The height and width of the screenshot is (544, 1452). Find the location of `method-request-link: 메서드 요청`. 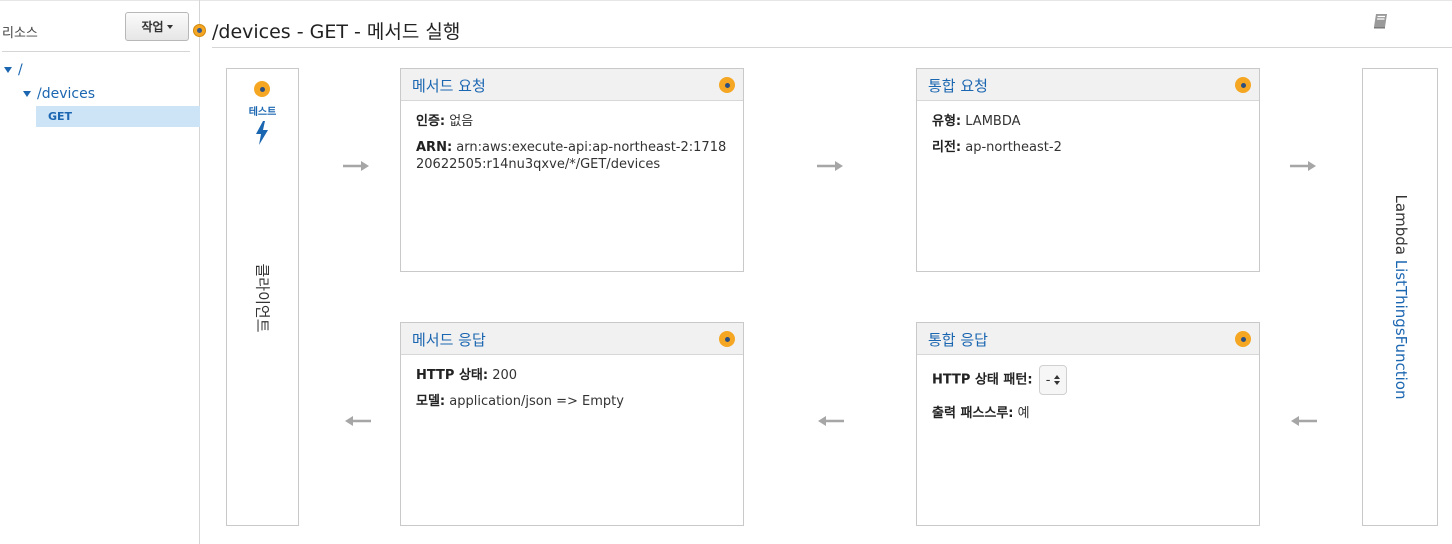

method-request-link: 메서드 요청 is located at coordinates (449, 85).